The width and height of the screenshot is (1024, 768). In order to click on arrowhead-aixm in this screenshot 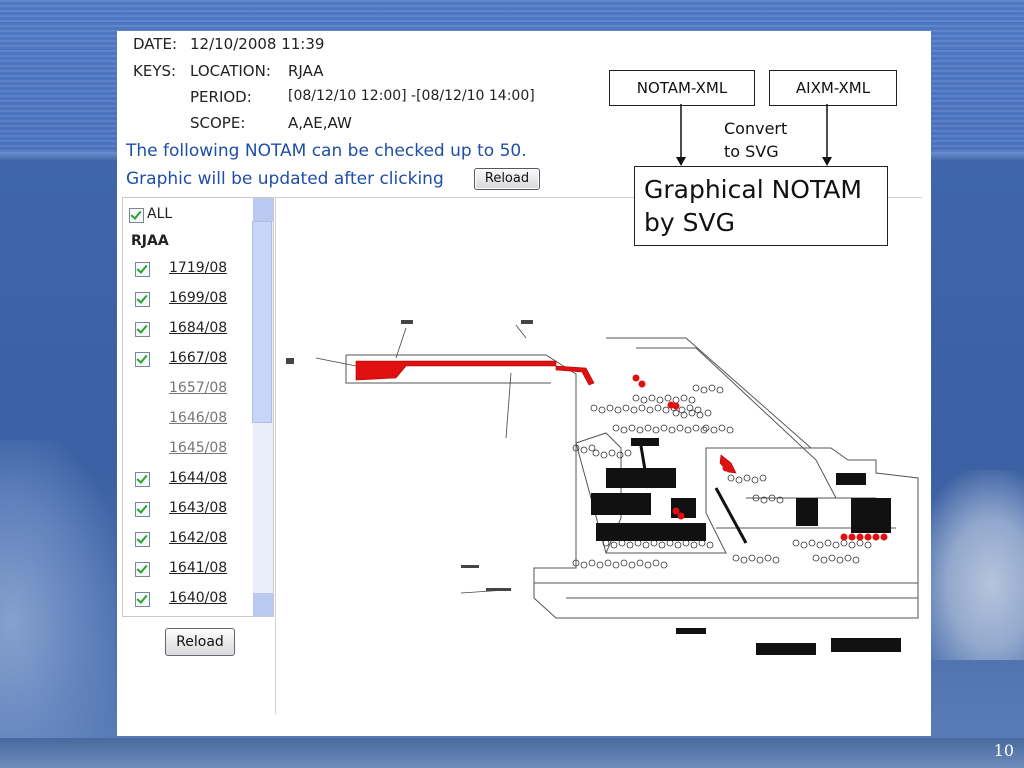, I will do `click(827, 161)`.